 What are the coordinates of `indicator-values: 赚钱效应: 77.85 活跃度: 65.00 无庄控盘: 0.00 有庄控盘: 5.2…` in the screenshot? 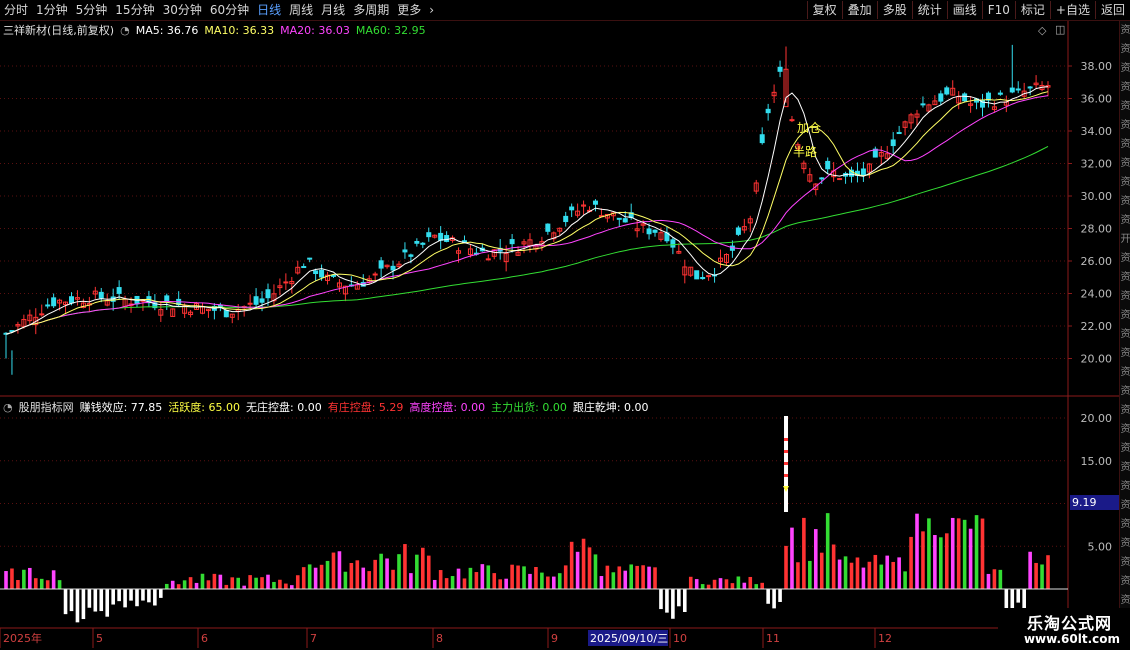 It's located at (364, 407).